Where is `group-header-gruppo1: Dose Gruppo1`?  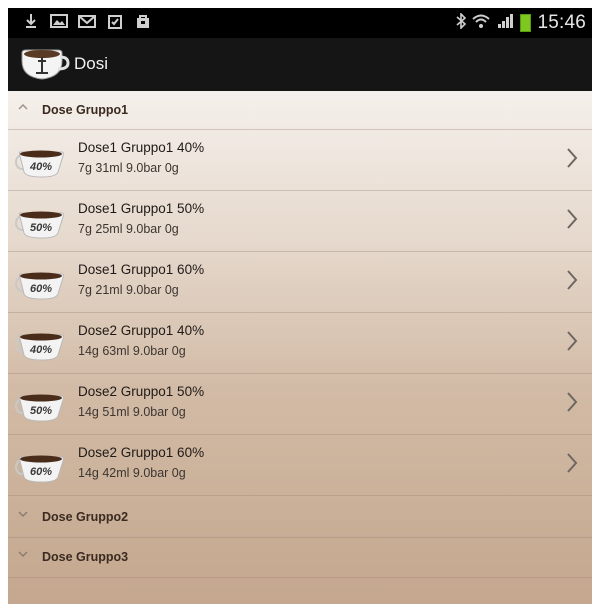 group-header-gruppo1: Dose Gruppo1 is located at coordinates (300, 110).